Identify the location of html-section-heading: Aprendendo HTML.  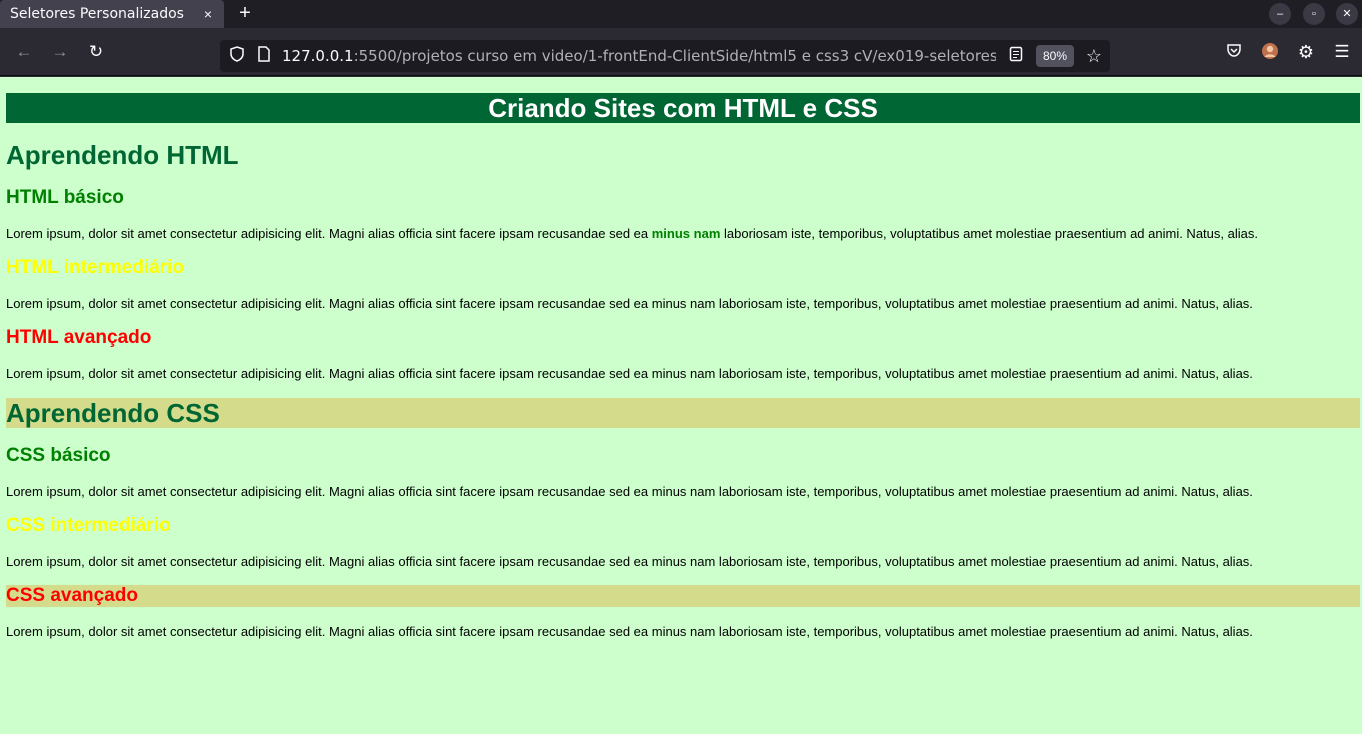
(122, 155).